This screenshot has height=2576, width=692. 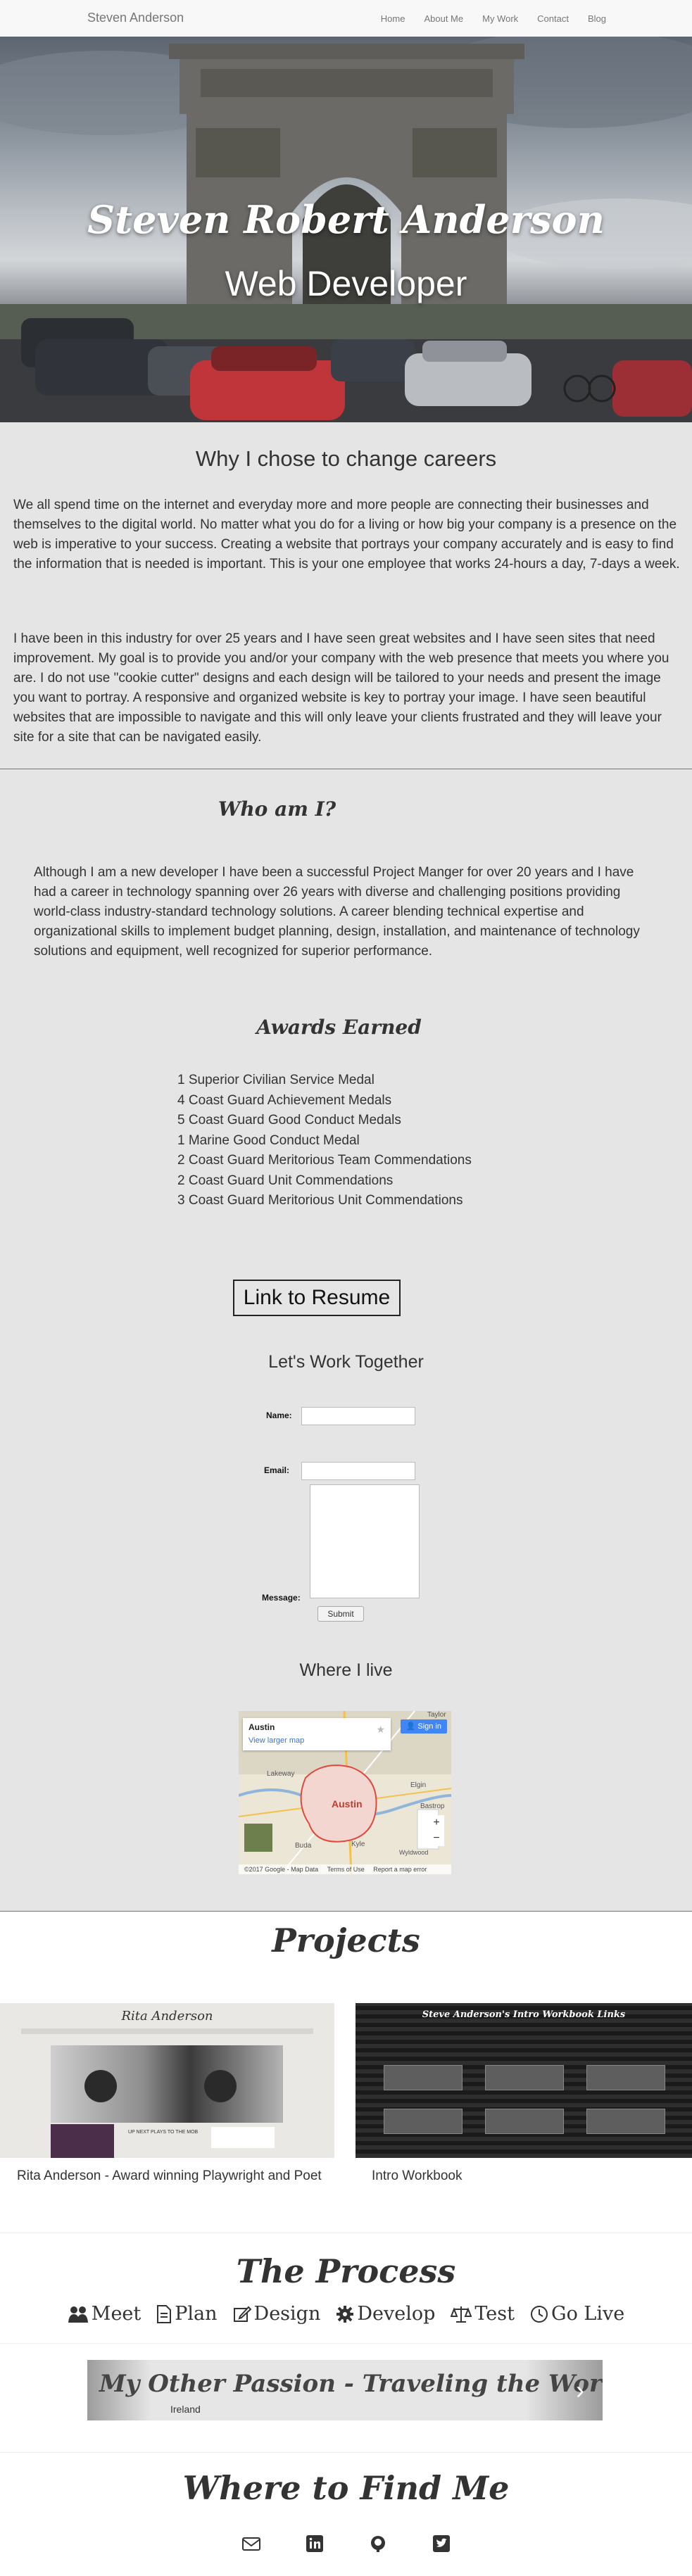 What do you see at coordinates (346, 1670) in the screenshot?
I see `location-heading: Where I live` at bounding box center [346, 1670].